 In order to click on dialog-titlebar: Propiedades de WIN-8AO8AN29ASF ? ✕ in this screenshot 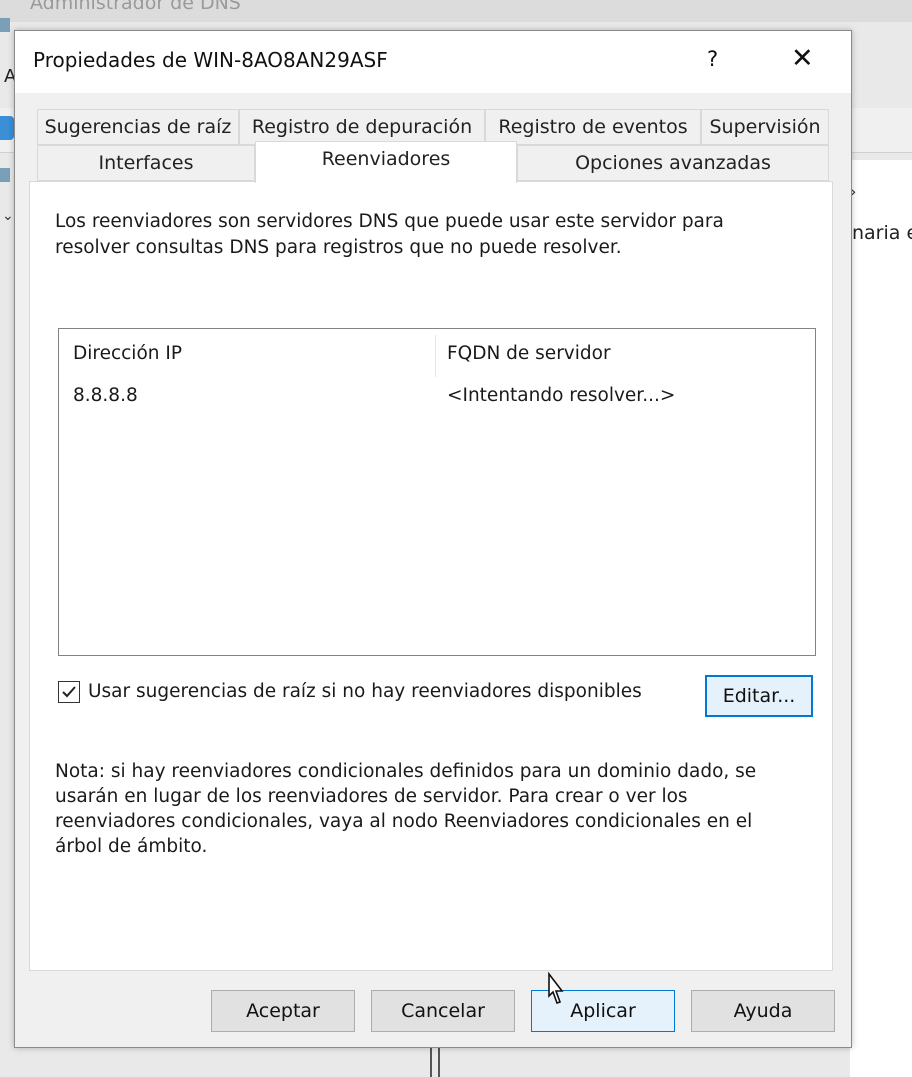, I will do `click(433, 62)`.